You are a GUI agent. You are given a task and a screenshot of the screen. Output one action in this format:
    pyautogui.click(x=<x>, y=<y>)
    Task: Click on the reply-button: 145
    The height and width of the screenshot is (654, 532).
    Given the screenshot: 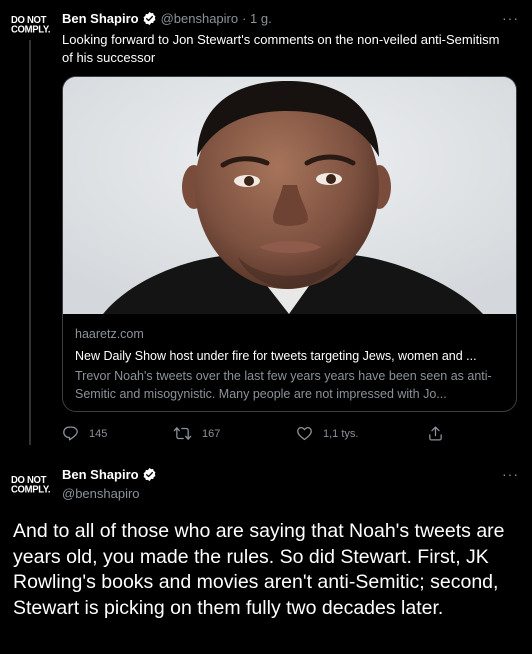 What is the action you would take?
    pyautogui.click(x=84, y=433)
    